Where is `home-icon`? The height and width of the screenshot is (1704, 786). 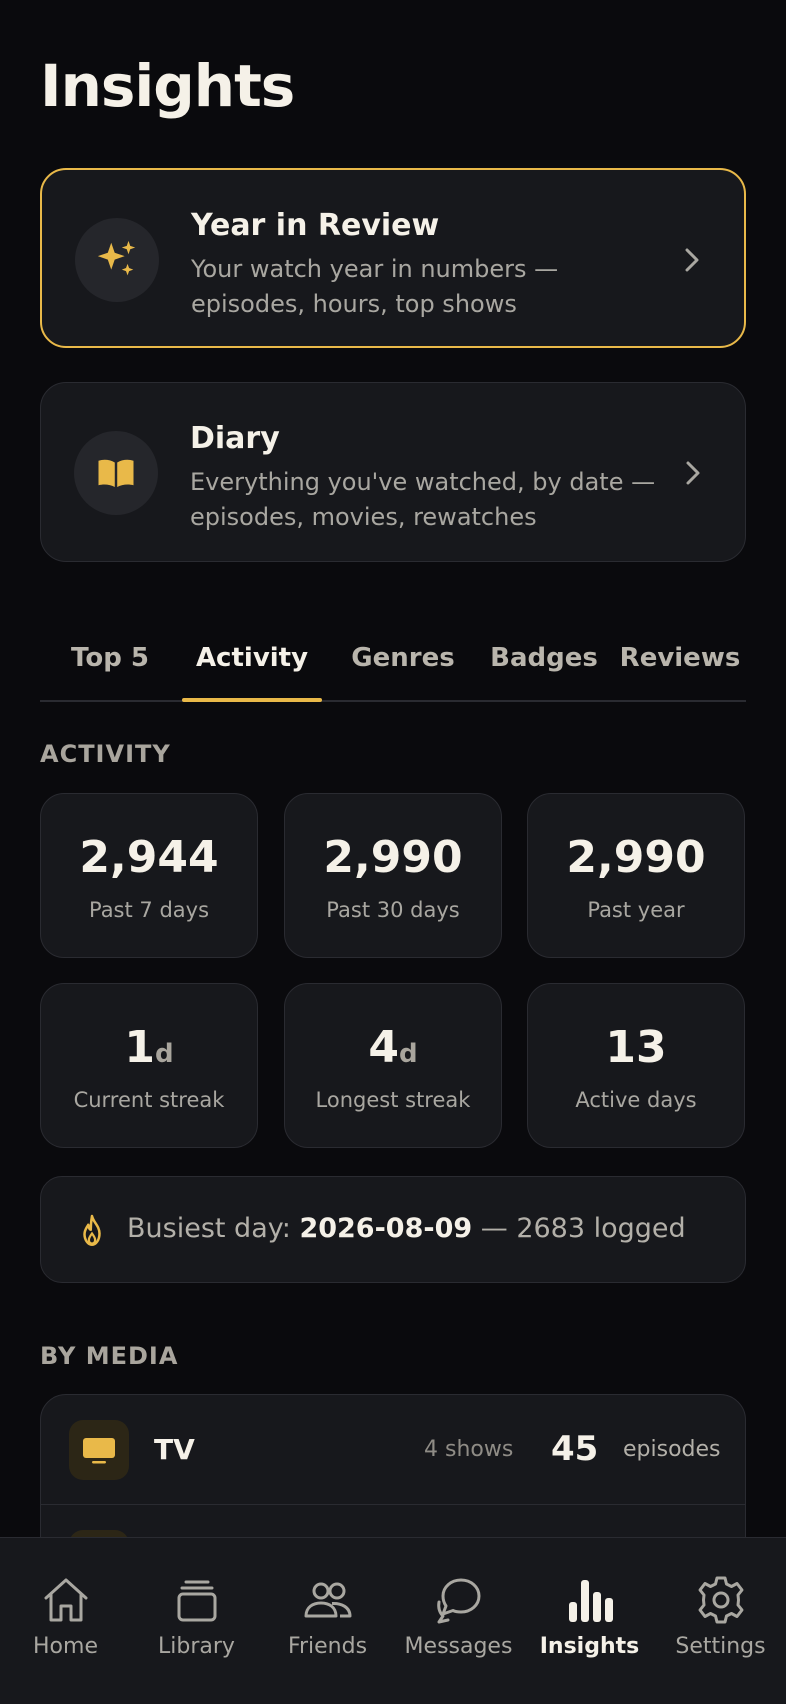 home-icon is located at coordinates (66, 1600).